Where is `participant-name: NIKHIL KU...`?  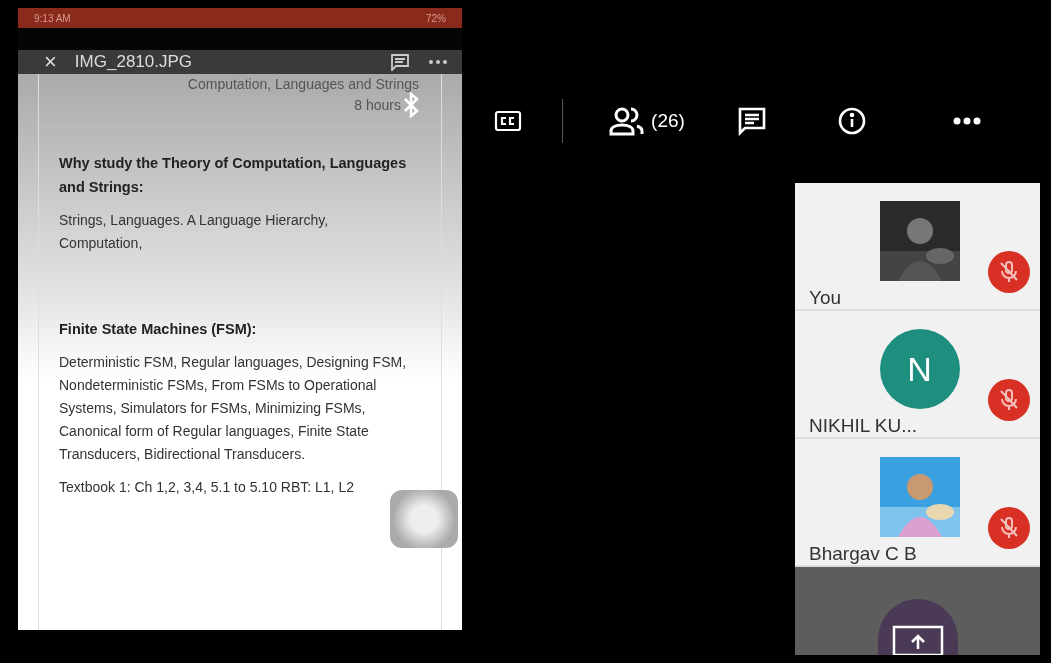
participant-name: NIKHIL KU... is located at coordinates (863, 426).